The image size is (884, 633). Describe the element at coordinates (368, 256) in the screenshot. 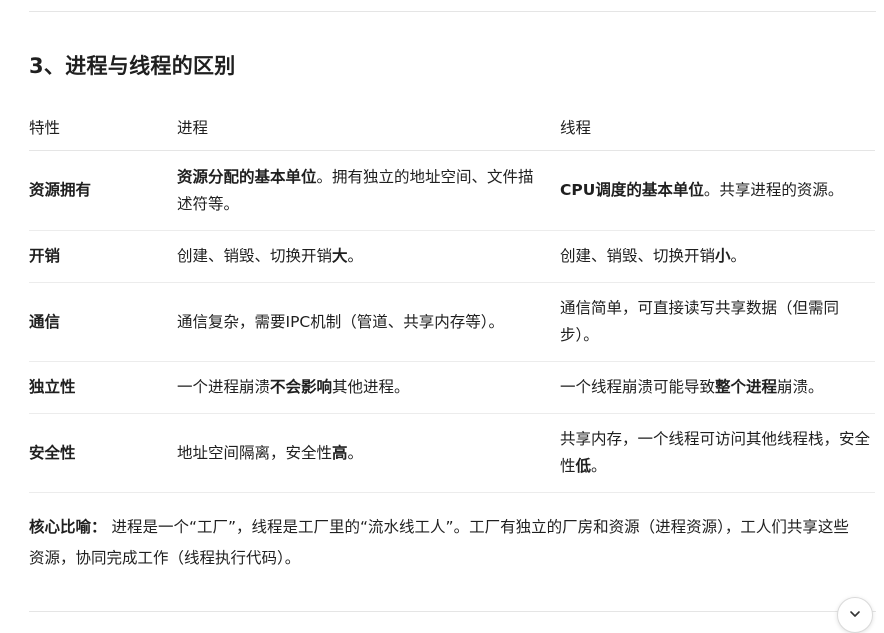

I see `process-cell: 创建、销毁、切换开销大。` at that location.